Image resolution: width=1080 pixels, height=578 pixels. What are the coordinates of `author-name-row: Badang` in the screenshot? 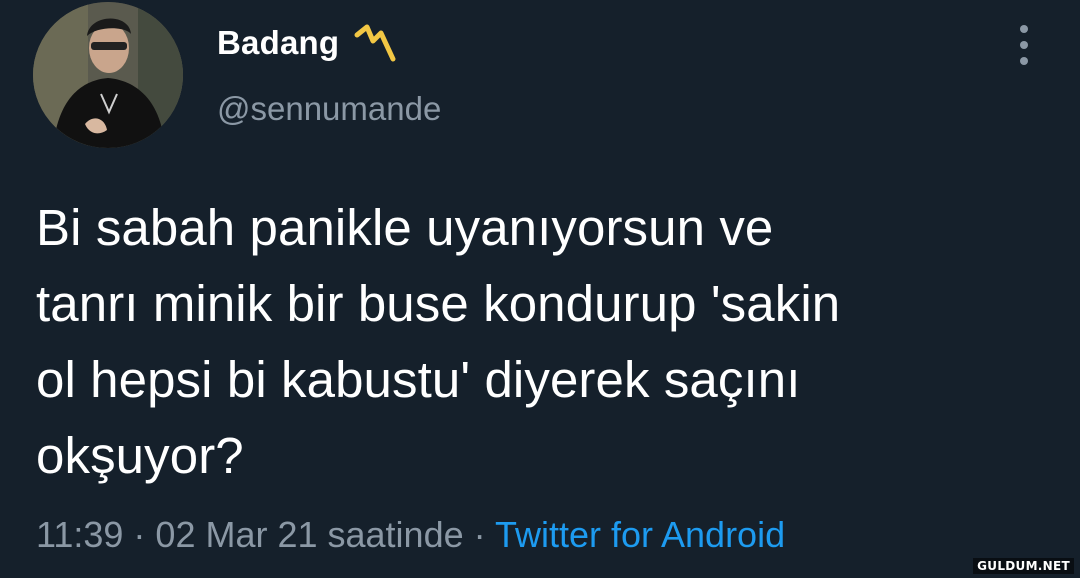 It's located at (307, 43).